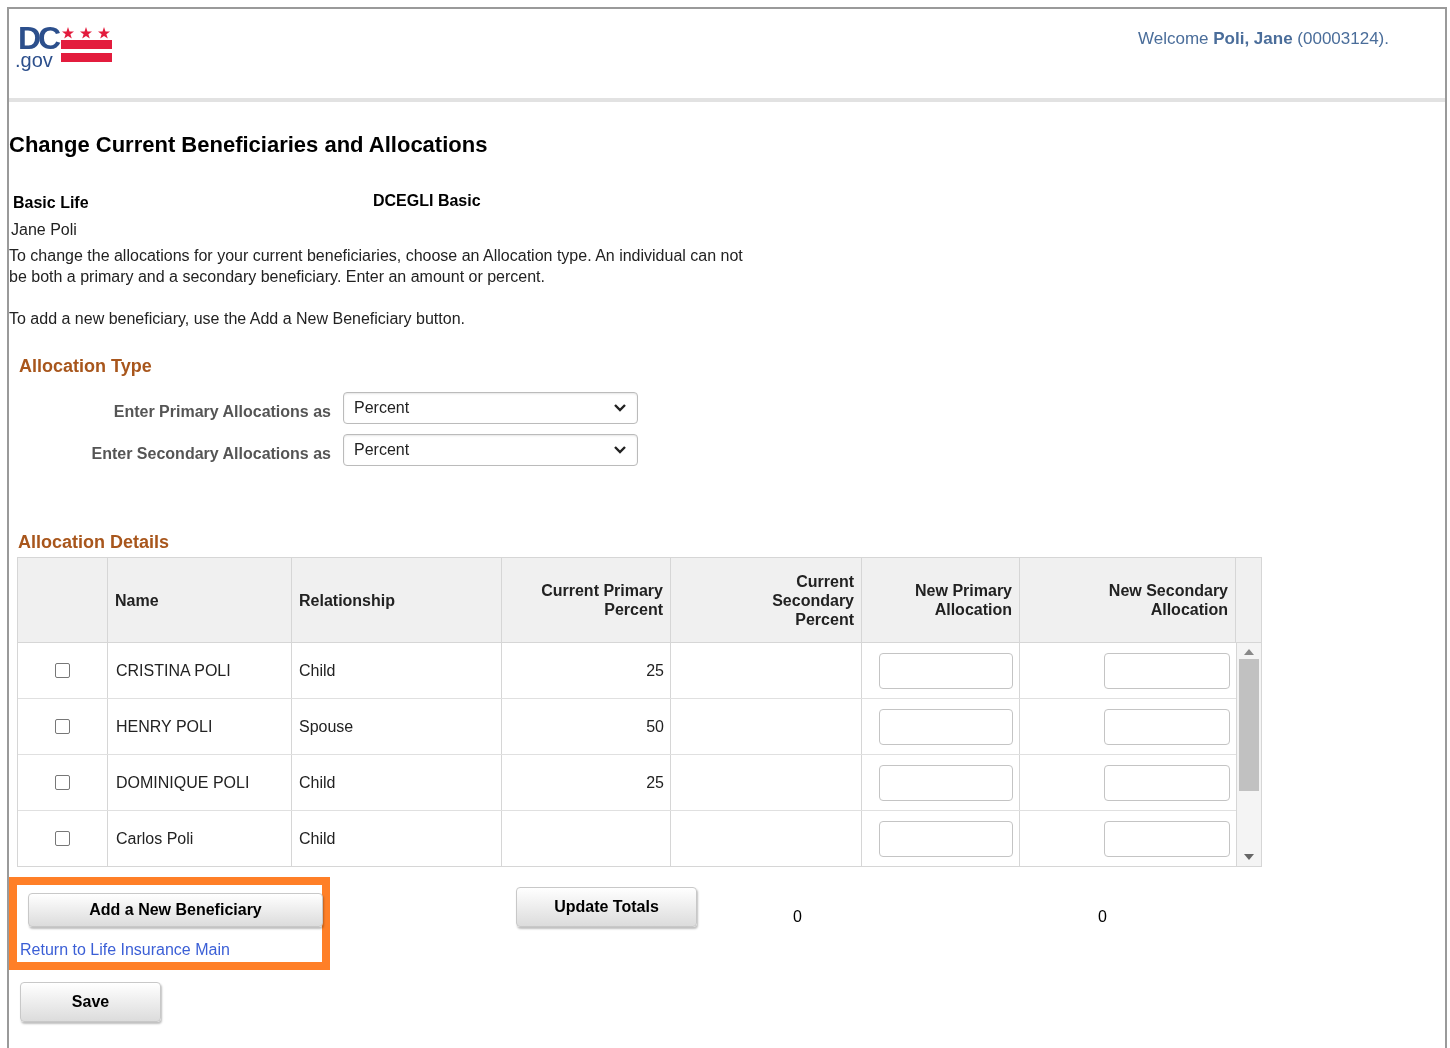 Image resolution: width=1450 pixels, height=1048 pixels. What do you see at coordinates (171, 950) in the screenshot?
I see `return-link: Return to Life Insurance Main` at bounding box center [171, 950].